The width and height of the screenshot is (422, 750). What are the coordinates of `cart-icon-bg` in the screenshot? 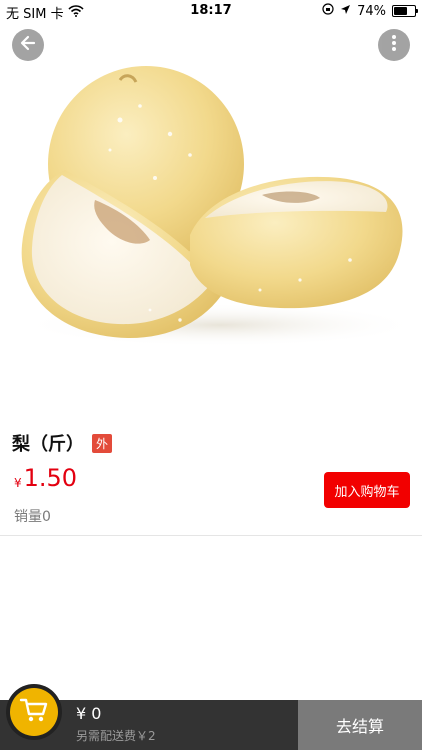 It's located at (34, 712).